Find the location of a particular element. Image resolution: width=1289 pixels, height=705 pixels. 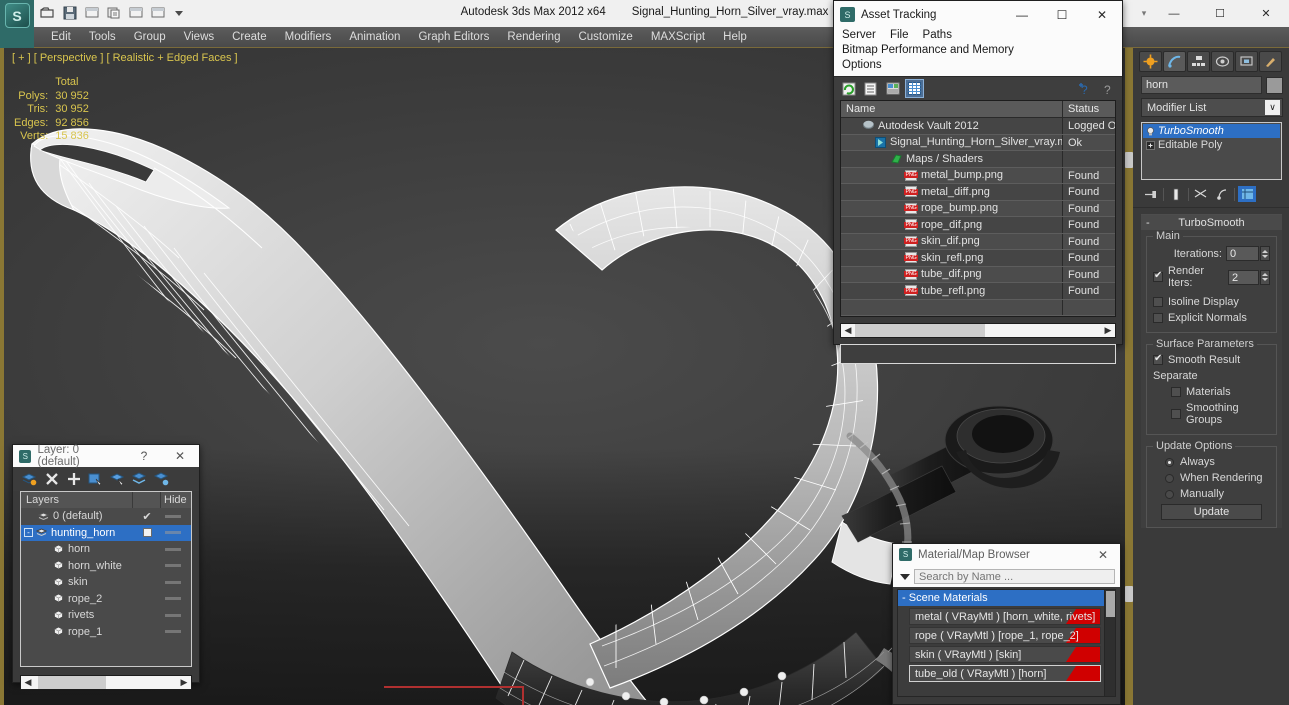

table-row: PNG tube_dif.png Found is located at coordinates (978, 274).